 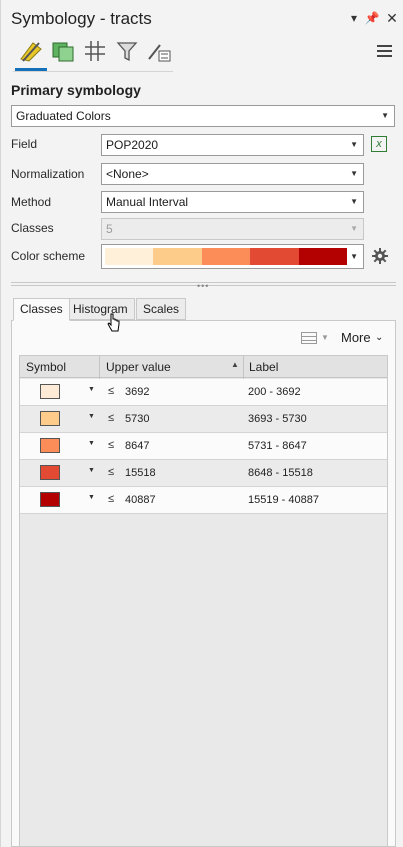 What do you see at coordinates (274, 392) in the screenshot?
I see `label-cell: 200 - 3692` at bounding box center [274, 392].